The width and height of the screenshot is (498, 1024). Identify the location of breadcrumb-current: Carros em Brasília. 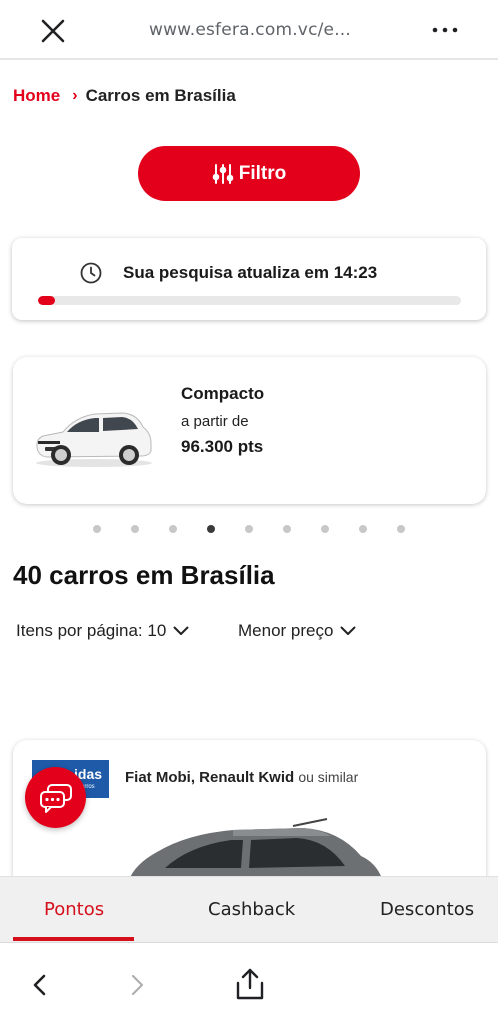
(160, 95).